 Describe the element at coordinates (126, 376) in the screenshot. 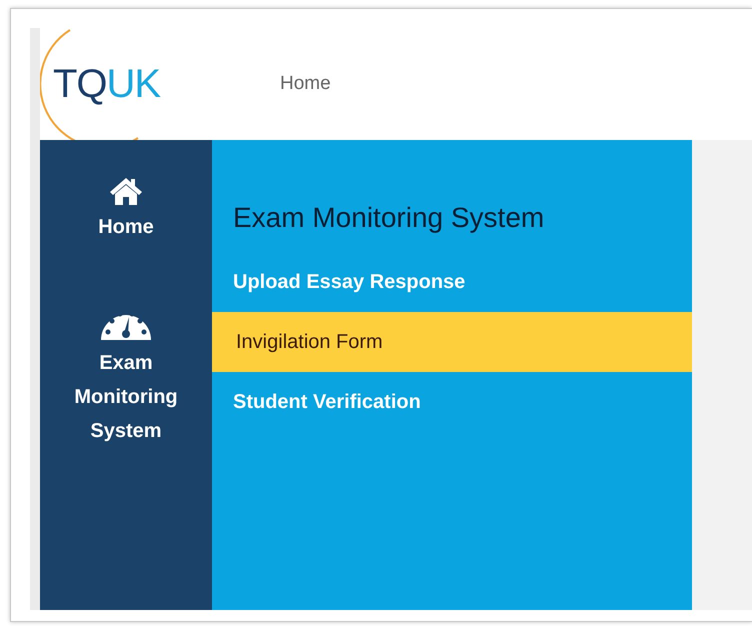

I see `sidebar-item: Exam Monitoring System` at that location.